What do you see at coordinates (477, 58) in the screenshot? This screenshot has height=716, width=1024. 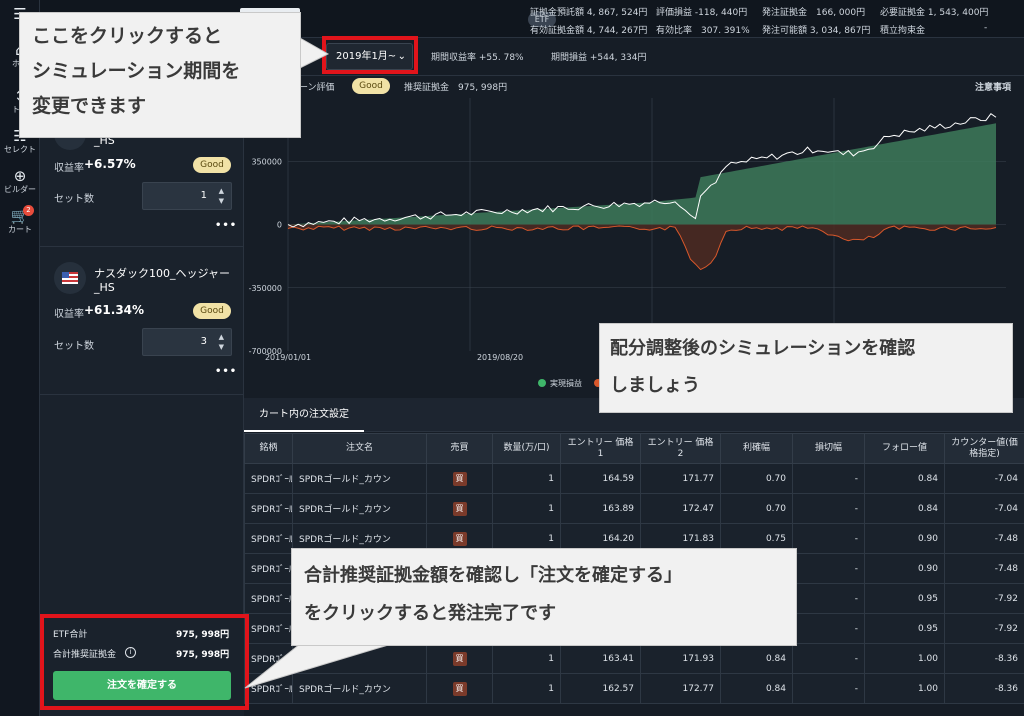 I see `period-return: 期間収益率 +55. 78%` at bounding box center [477, 58].